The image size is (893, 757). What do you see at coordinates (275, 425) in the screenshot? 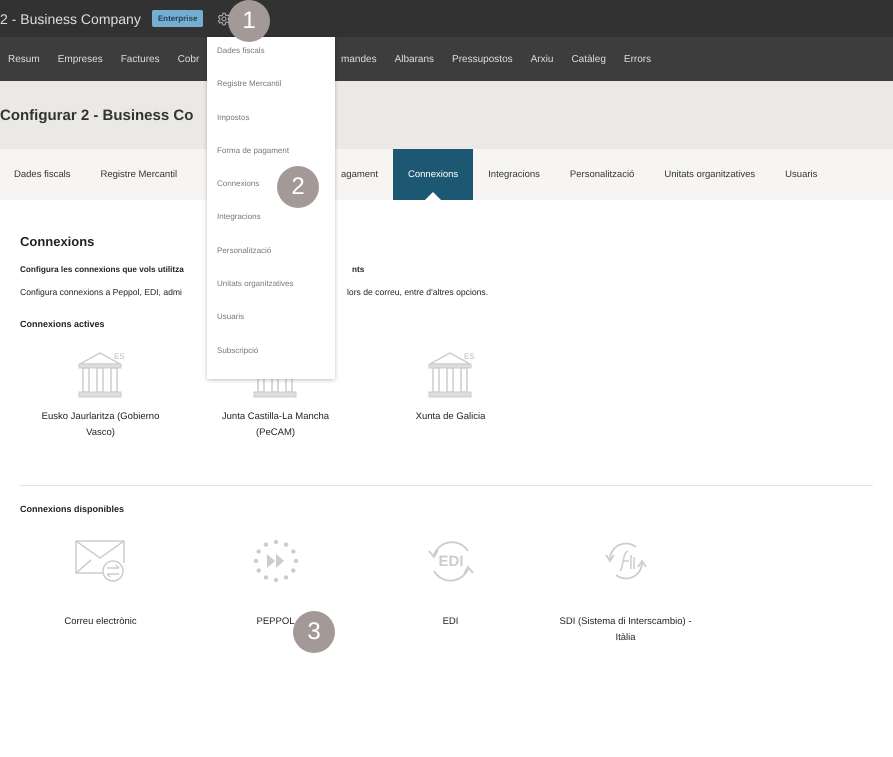
I see `connection-label: Junta Castilla-La Mancha (PeCAM)` at bounding box center [275, 425].